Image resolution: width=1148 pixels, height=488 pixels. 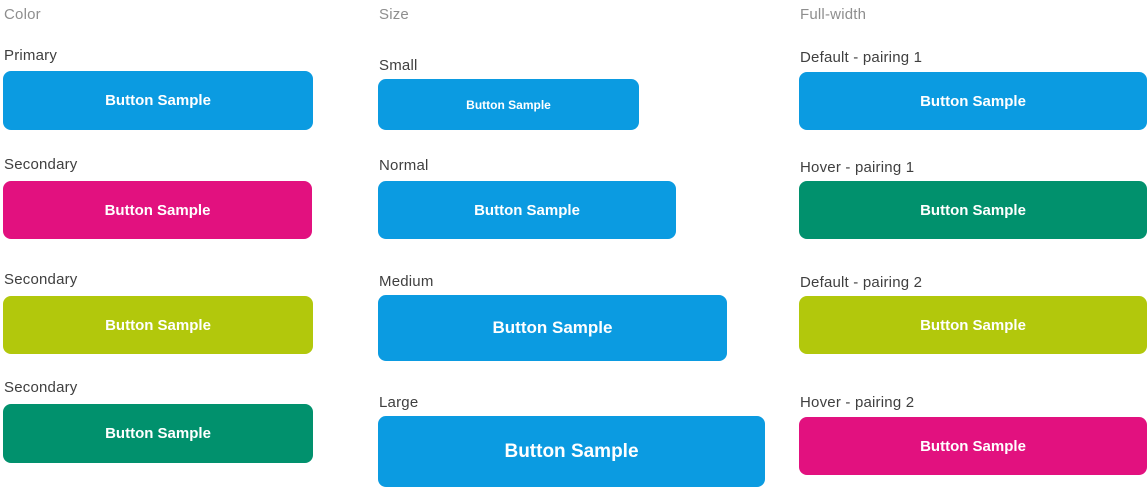 I want to click on default-pairing-2-button: Button Sample, so click(x=973, y=325).